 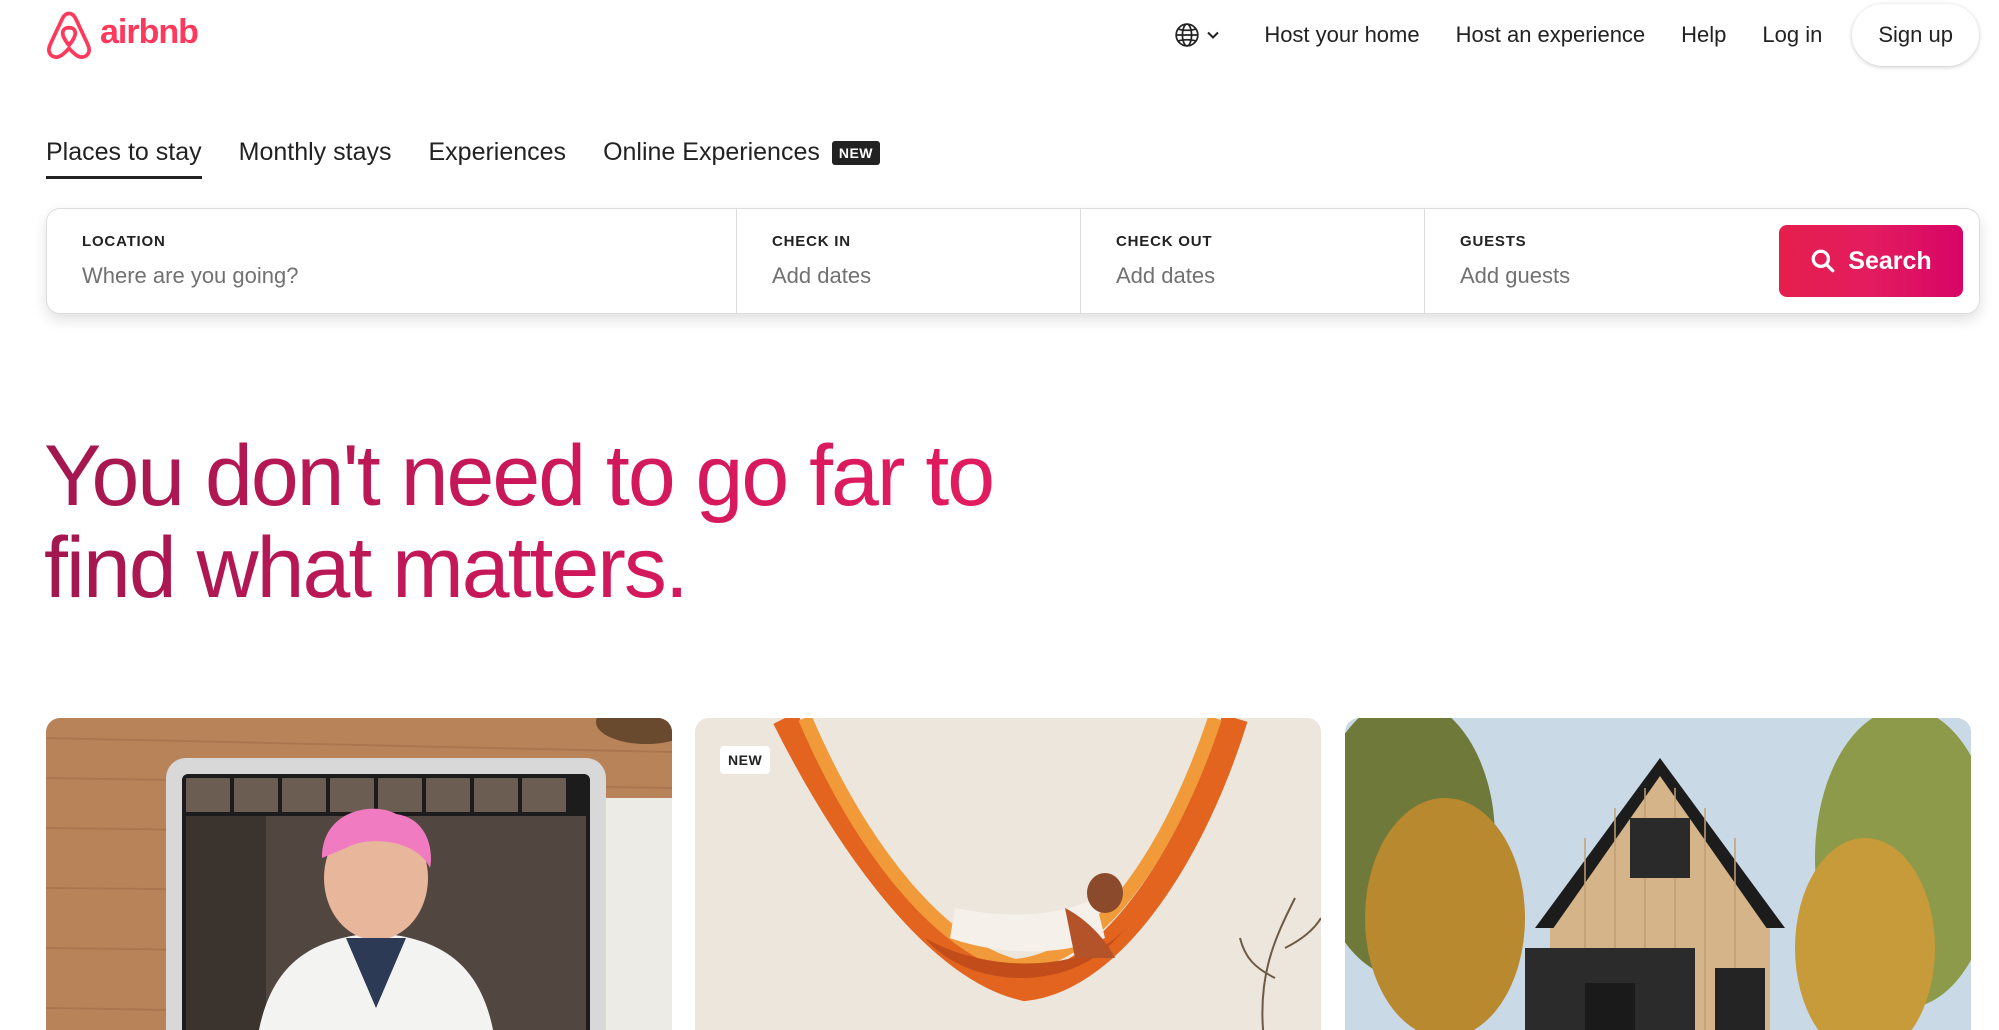 I want to click on brand-name: airbnb, so click(x=149, y=31).